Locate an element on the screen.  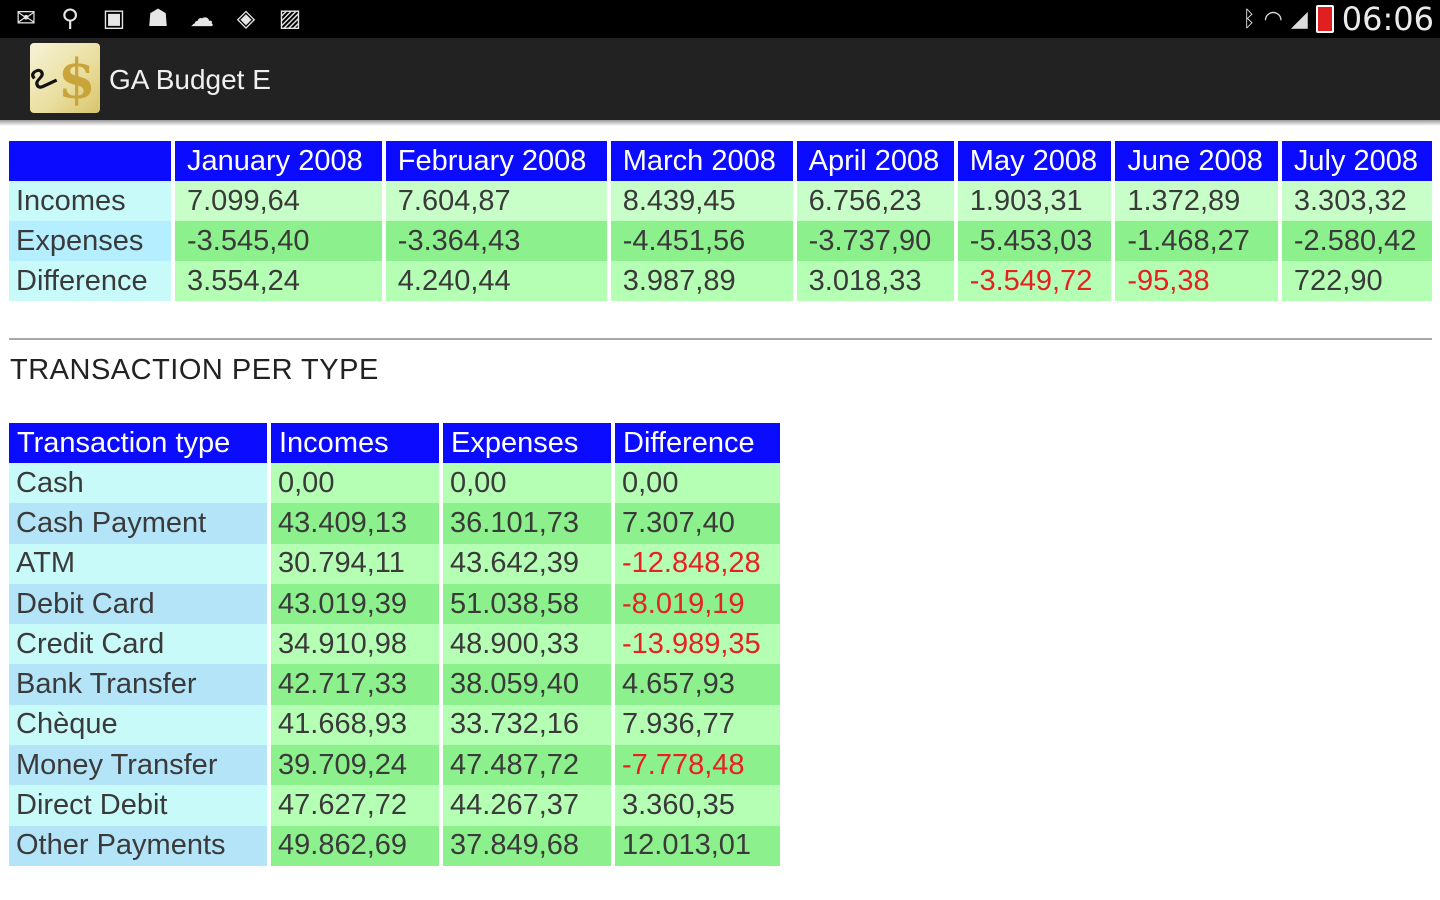
table-cell: 3.554,24 is located at coordinates (276, 281).